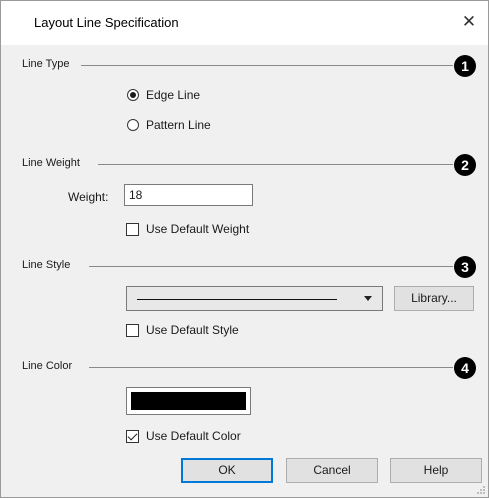 The height and width of the screenshot is (498, 489). What do you see at coordinates (106, 22) in the screenshot?
I see `dialog-title: Layout Line Specification` at bounding box center [106, 22].